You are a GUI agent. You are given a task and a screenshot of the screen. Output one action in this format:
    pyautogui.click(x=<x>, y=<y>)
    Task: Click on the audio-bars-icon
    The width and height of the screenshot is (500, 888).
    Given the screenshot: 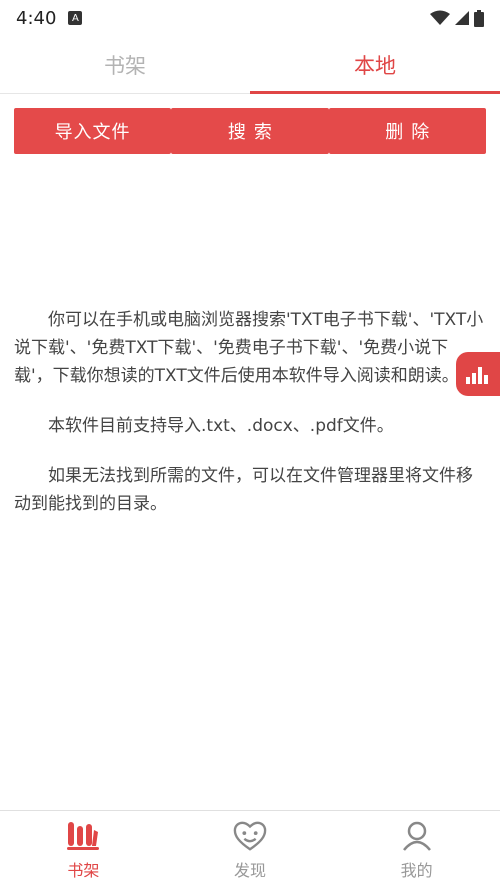 What is the action you would take?
    pyautogui.click(x=477, y=375)
    